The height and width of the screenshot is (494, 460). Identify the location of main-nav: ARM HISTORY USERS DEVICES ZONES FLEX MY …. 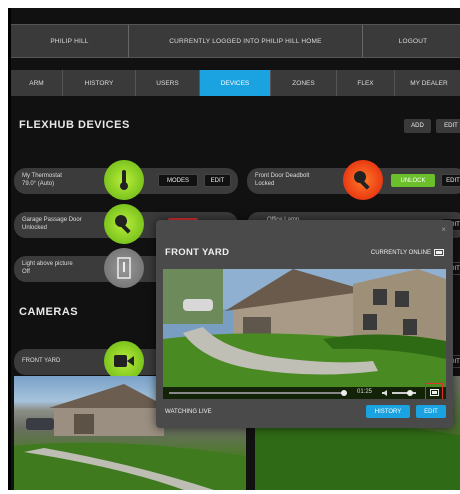
(235, 83).